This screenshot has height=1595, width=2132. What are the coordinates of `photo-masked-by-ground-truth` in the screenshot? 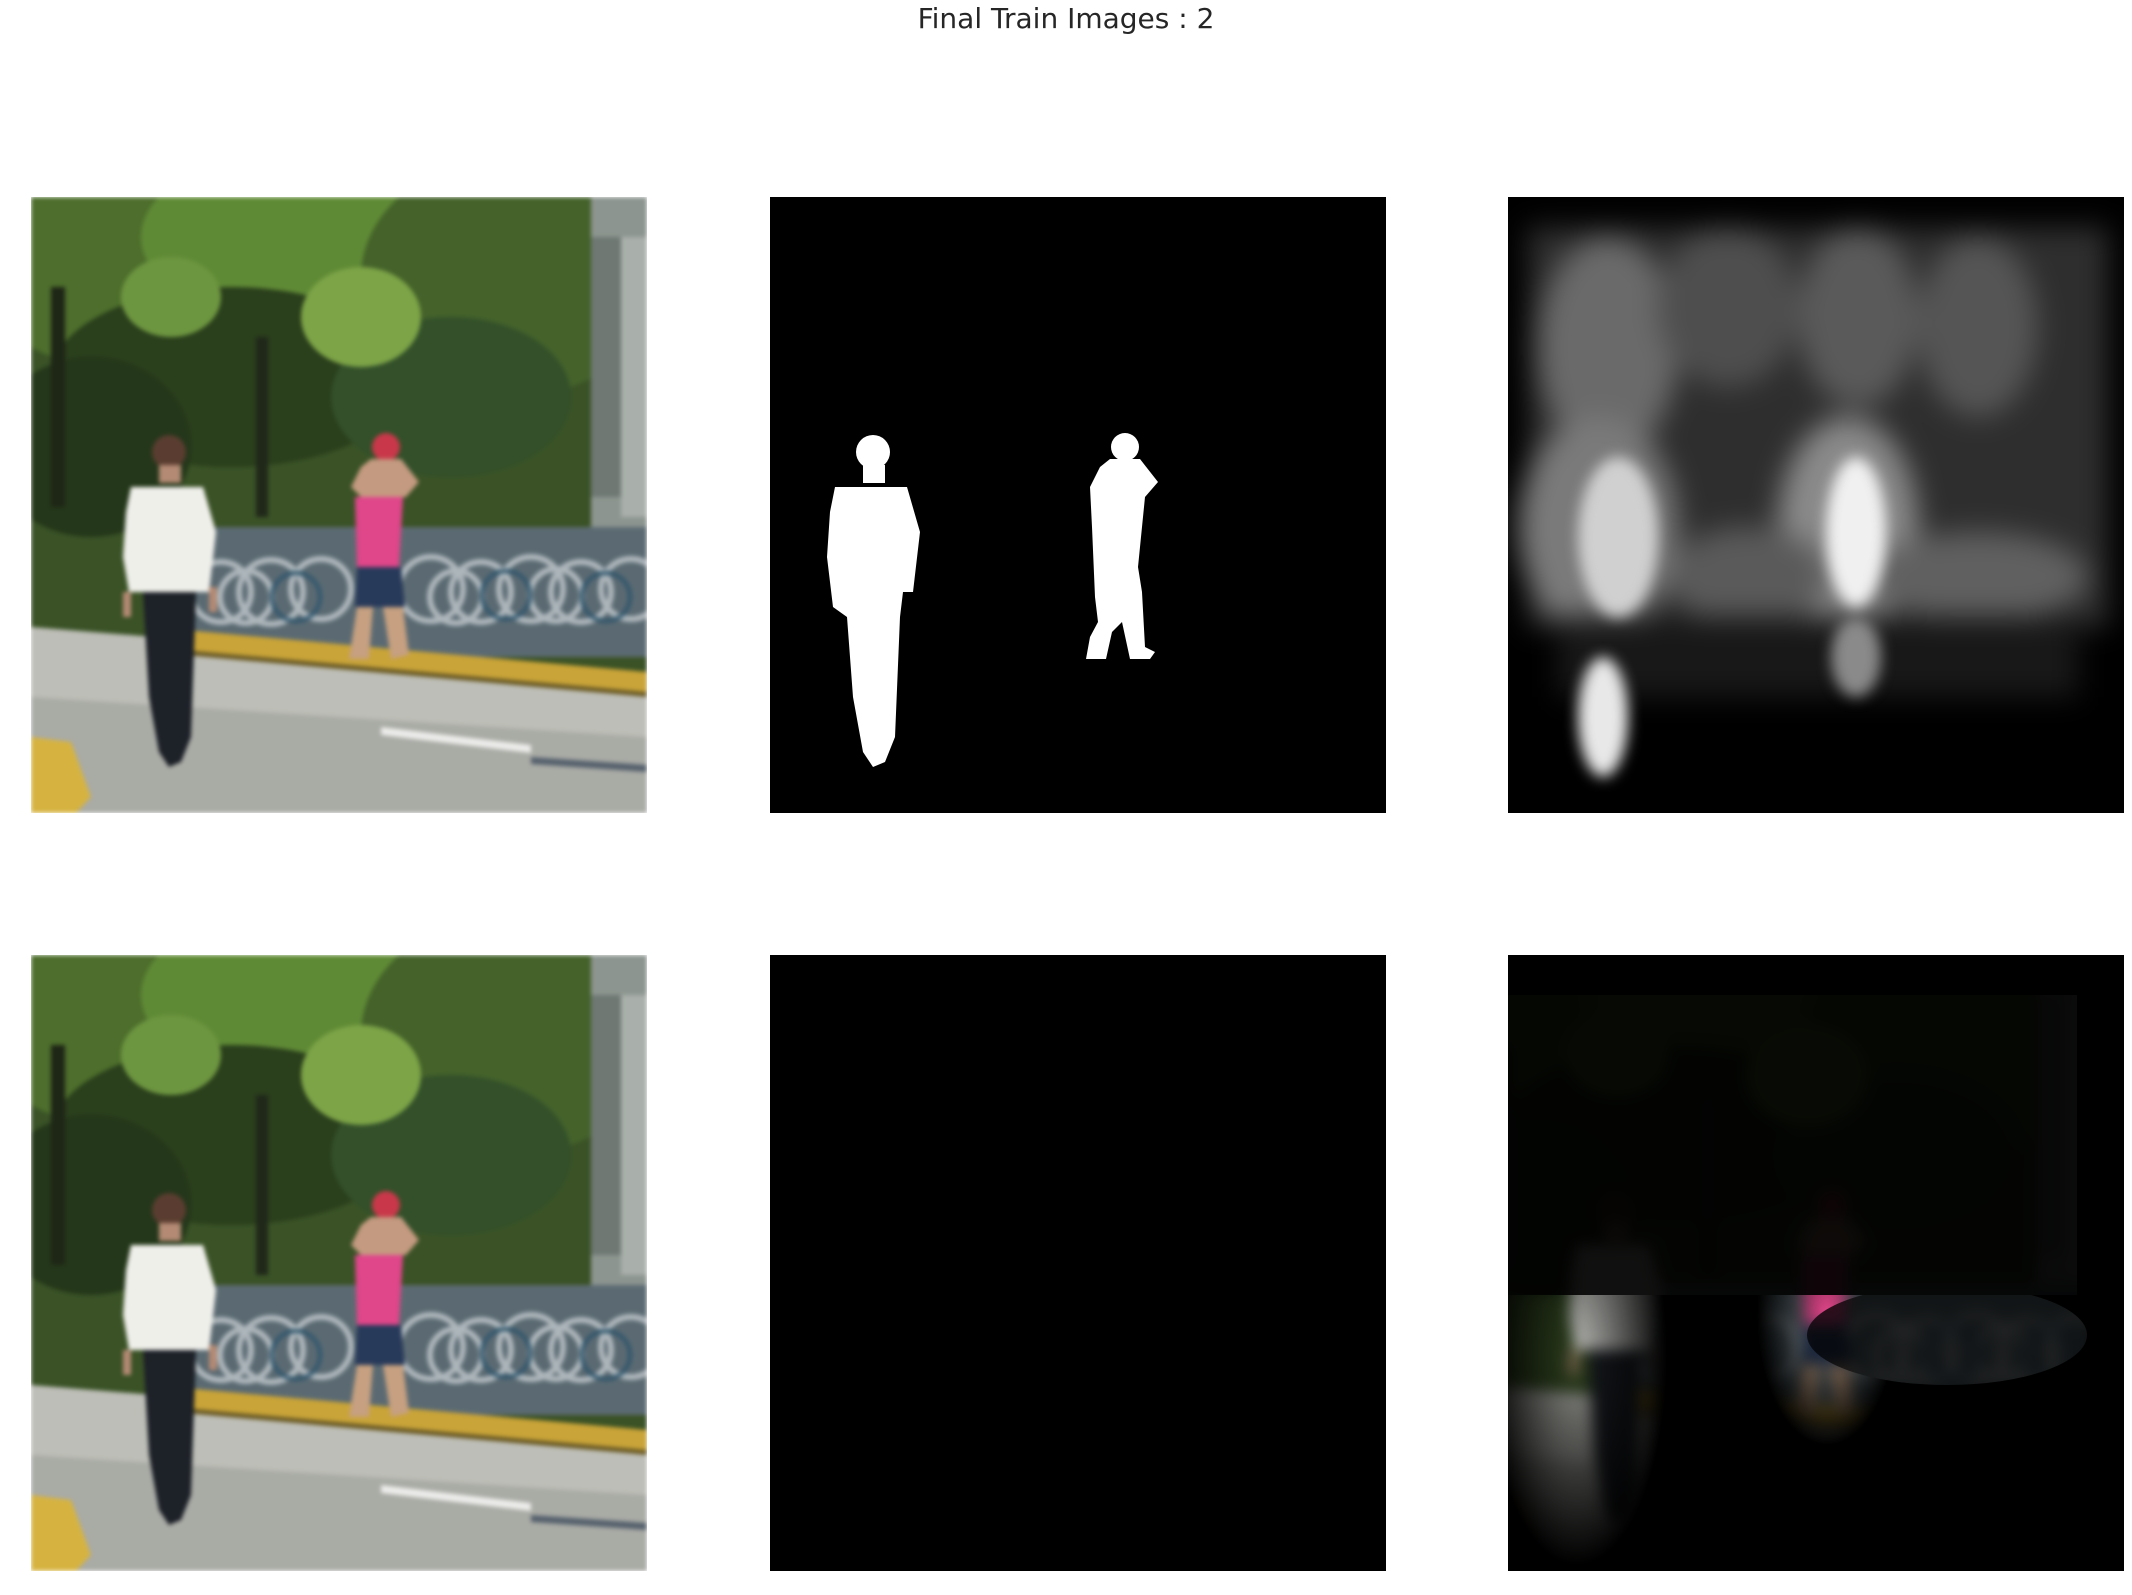 It's located at (1078, 1263).